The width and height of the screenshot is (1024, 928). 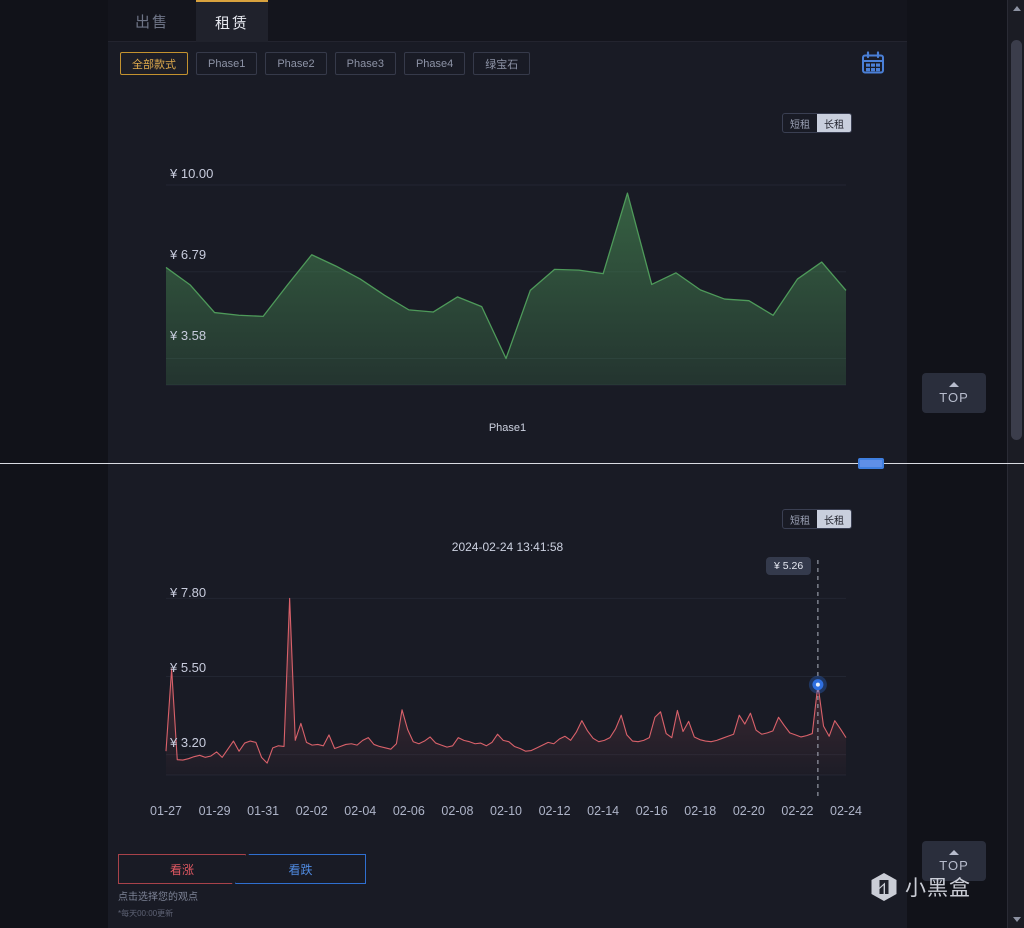 What do you see at coordinates (507, 547) in the screenshot?
I see `chart-bottom-timestamp: 2024-02-24 13:41:58` at bounding box center [507, 547].